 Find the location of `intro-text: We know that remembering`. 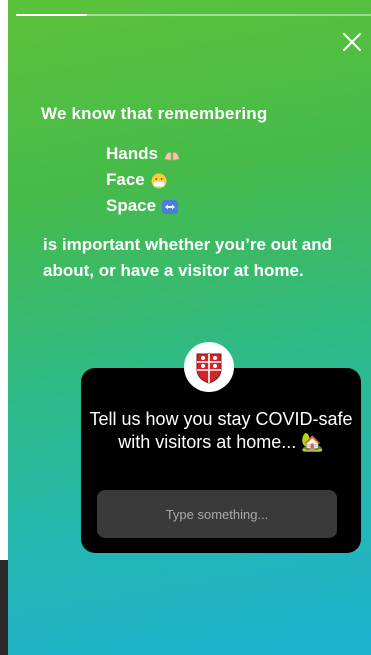

intro-text: We know that remembering is located at coordinates (154, 113).